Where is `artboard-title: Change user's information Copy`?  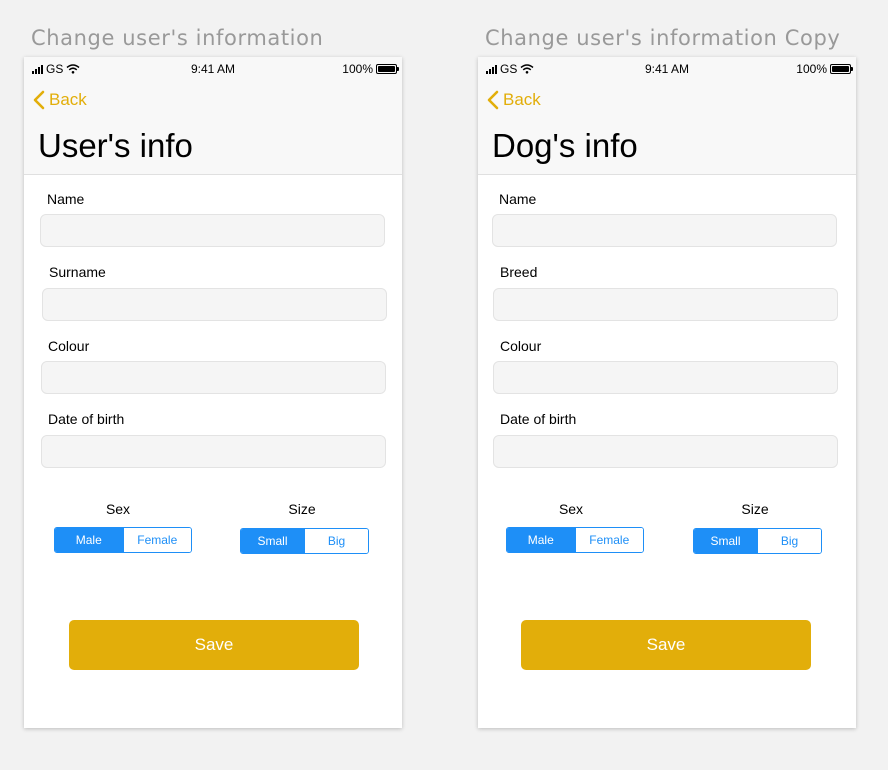
artboard-title: Change user's information Copy is located at coordinates (663, 38).